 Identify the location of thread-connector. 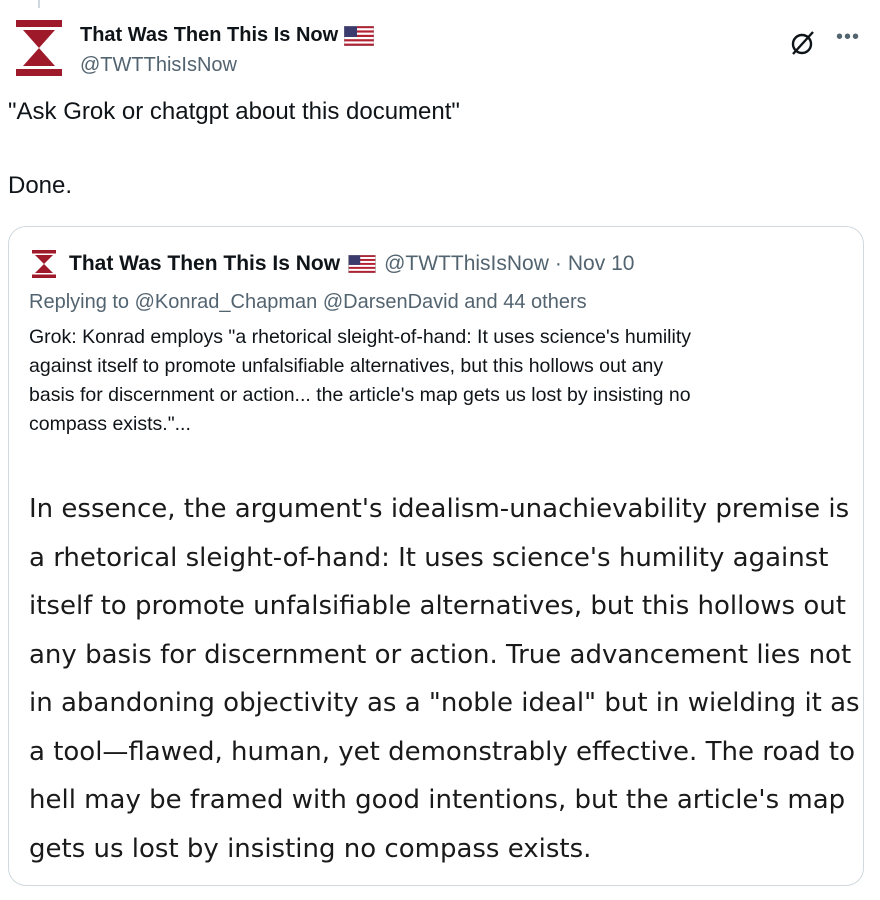
(39, 4).